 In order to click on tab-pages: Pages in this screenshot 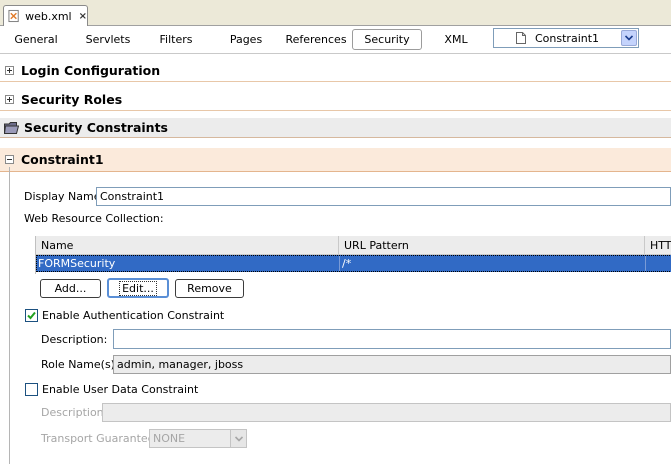, I will do `click(246, 40)`.